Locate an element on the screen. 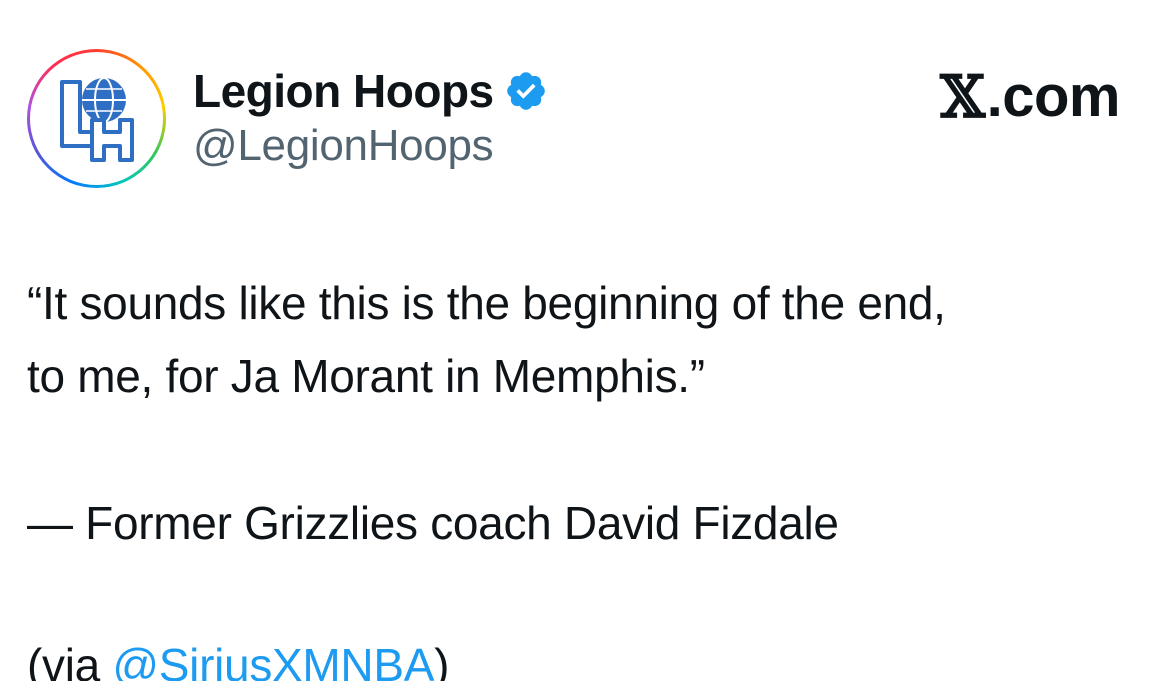 This screenshot has height=681, width=1170. name-row: Legion Hoops is located at coordinates (370, 91).